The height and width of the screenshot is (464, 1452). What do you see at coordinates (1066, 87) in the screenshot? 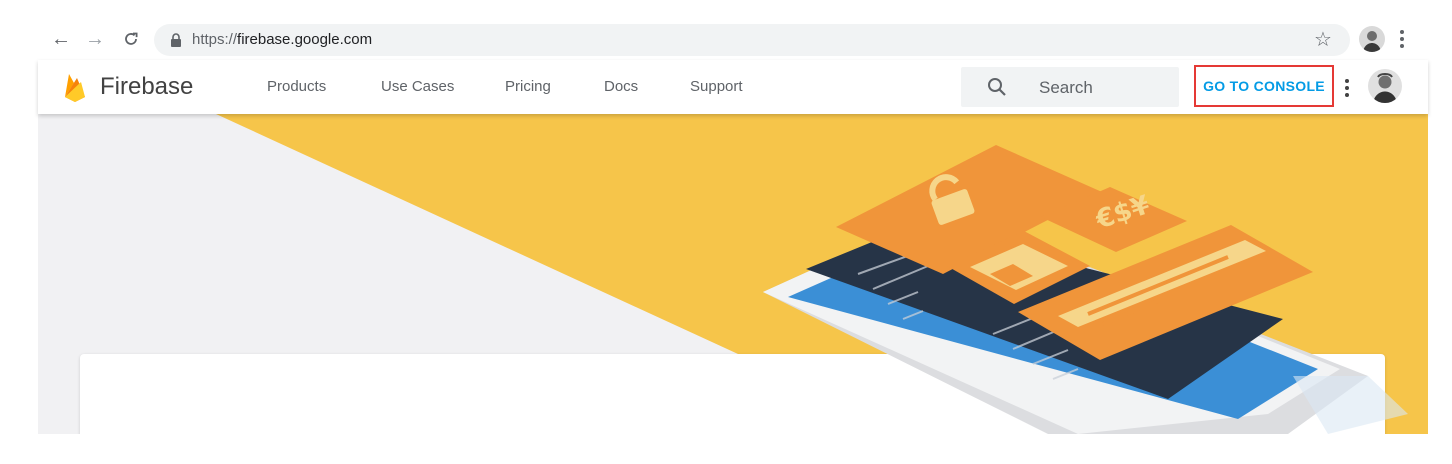
I see `search-placeholder: Search` at bounding box center [1066, 87].